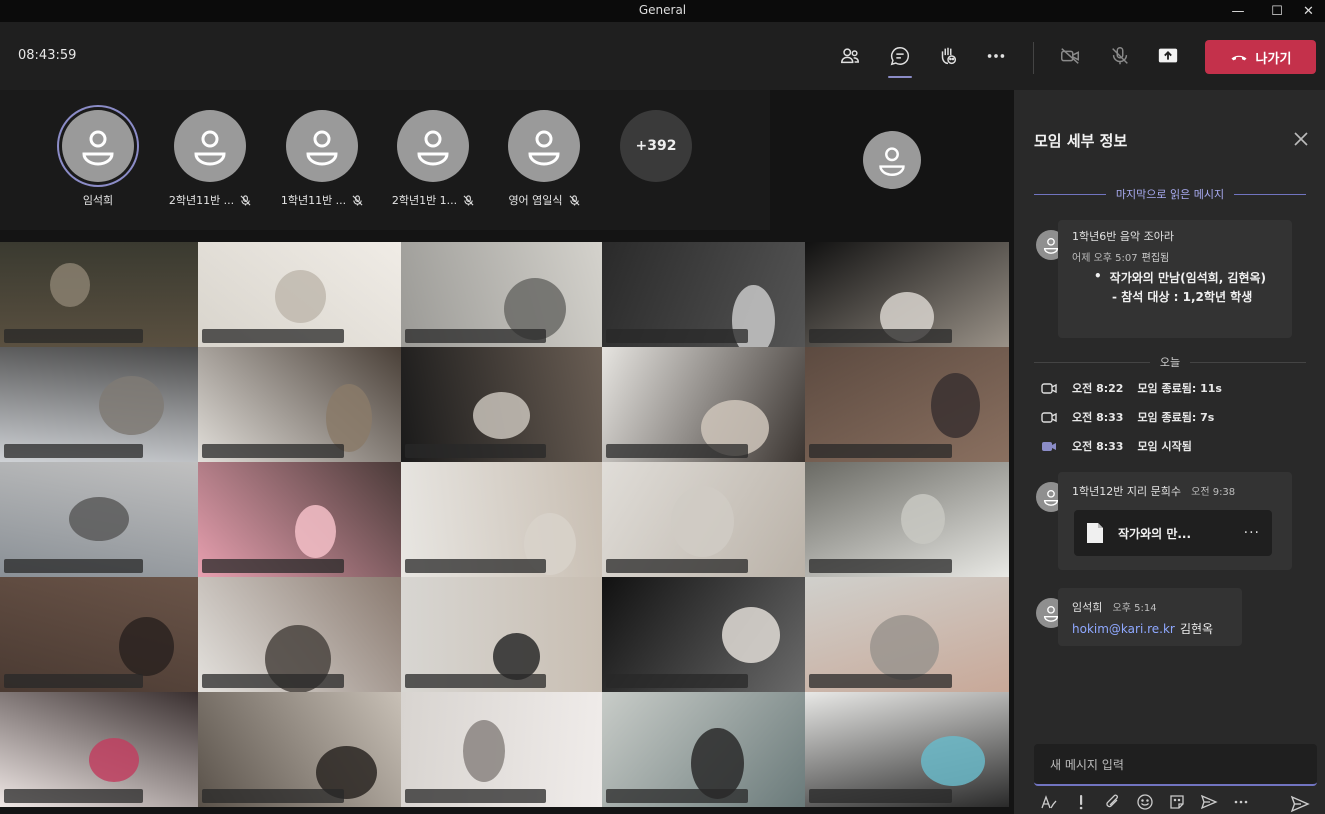  What do you see at coordinates (1126, 491) in the screenshot?
I see `message-sender: 1학년12반 지리 문희수` at bounding box center [1126, 491].